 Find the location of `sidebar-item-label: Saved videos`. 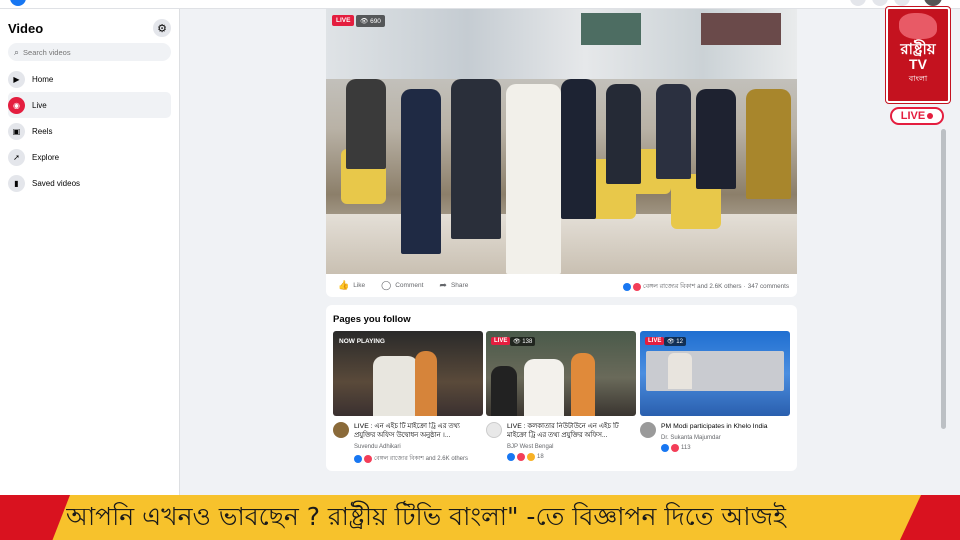

sidebar-item-label: Saved videos is located at coordinates (56, 183).